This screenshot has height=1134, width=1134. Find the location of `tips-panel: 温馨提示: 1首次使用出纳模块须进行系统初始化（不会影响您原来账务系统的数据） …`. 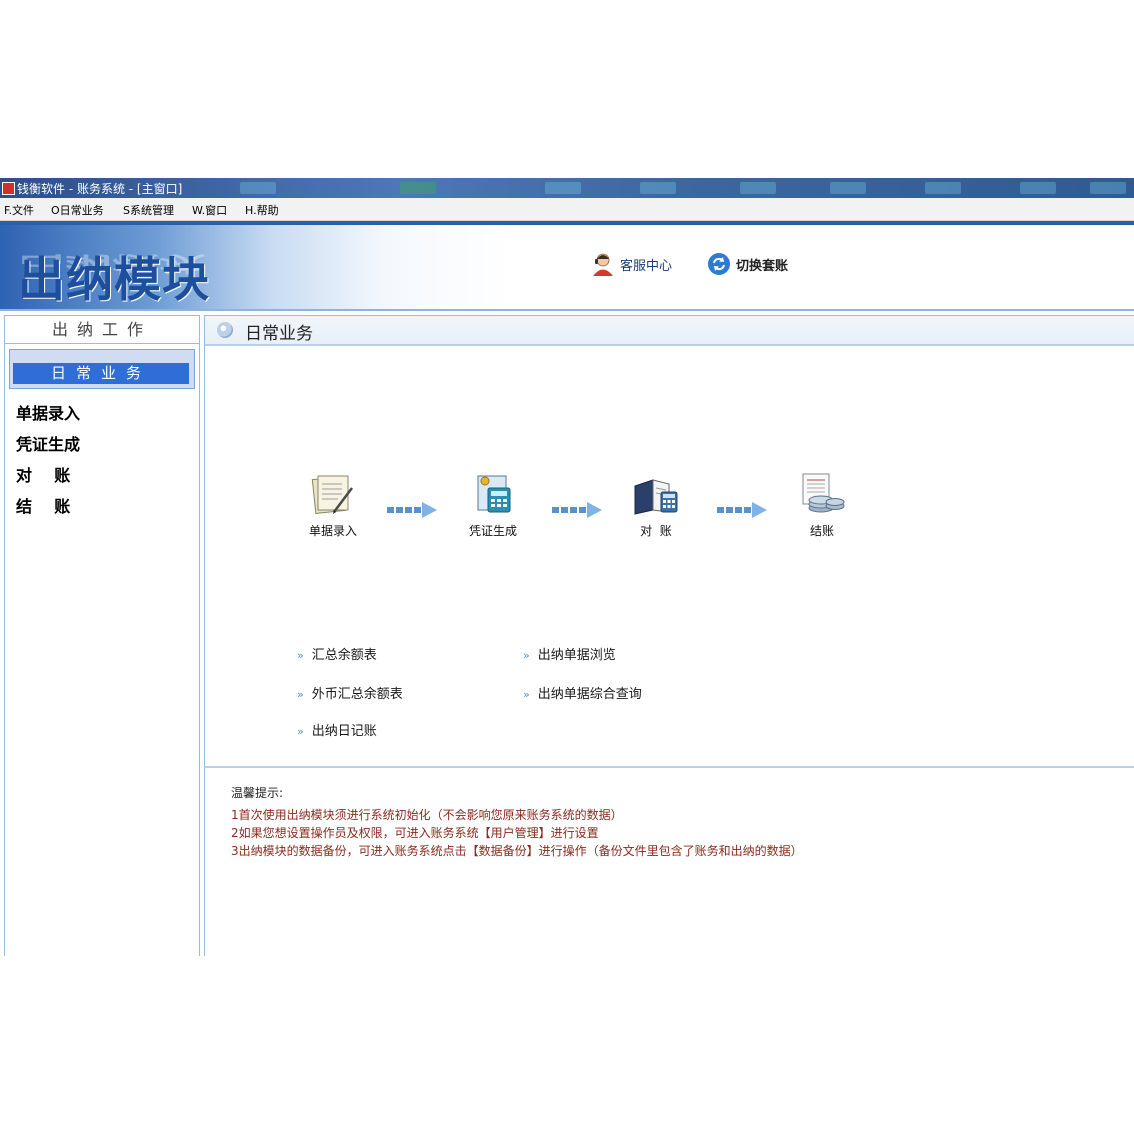

tips-panel: 温馨提示: 1首次使用出纳模块须进行系统初始化（不会影响您原来账务系统的数据） … is located at coordinates (669, 861).